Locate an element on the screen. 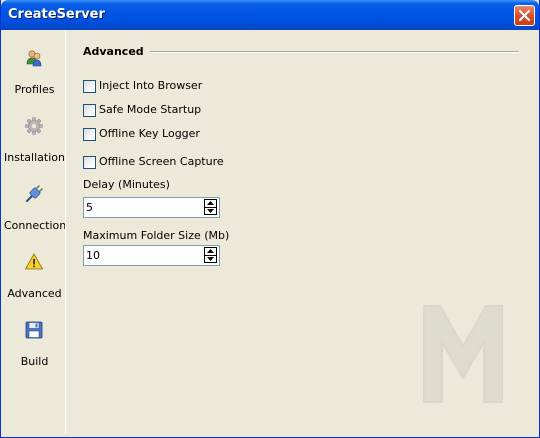 The height and width of the screenshot is (438, 540). warning-icon is located at coordinates (34, 261).